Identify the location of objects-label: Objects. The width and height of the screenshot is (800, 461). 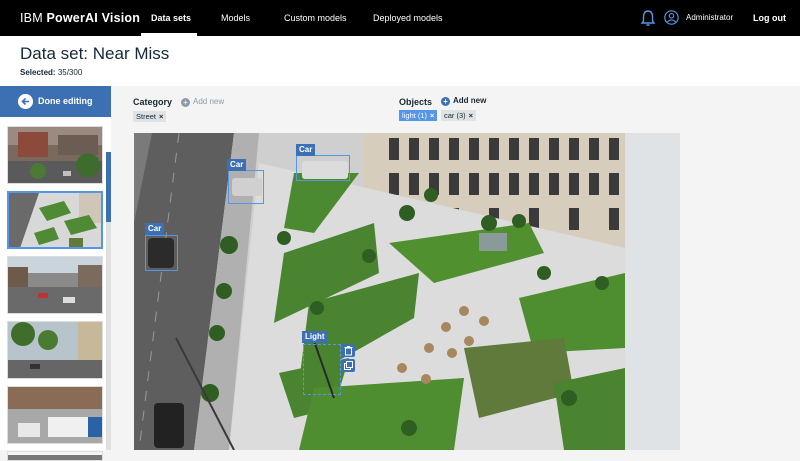
(416, 102).